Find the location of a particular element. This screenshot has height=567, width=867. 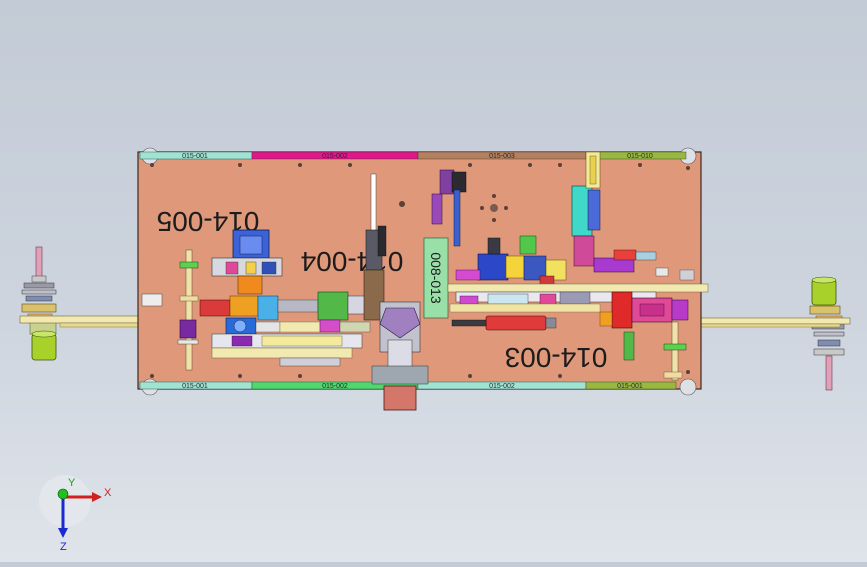

svg-text: 014-003 is located at coordinates (556, 357).